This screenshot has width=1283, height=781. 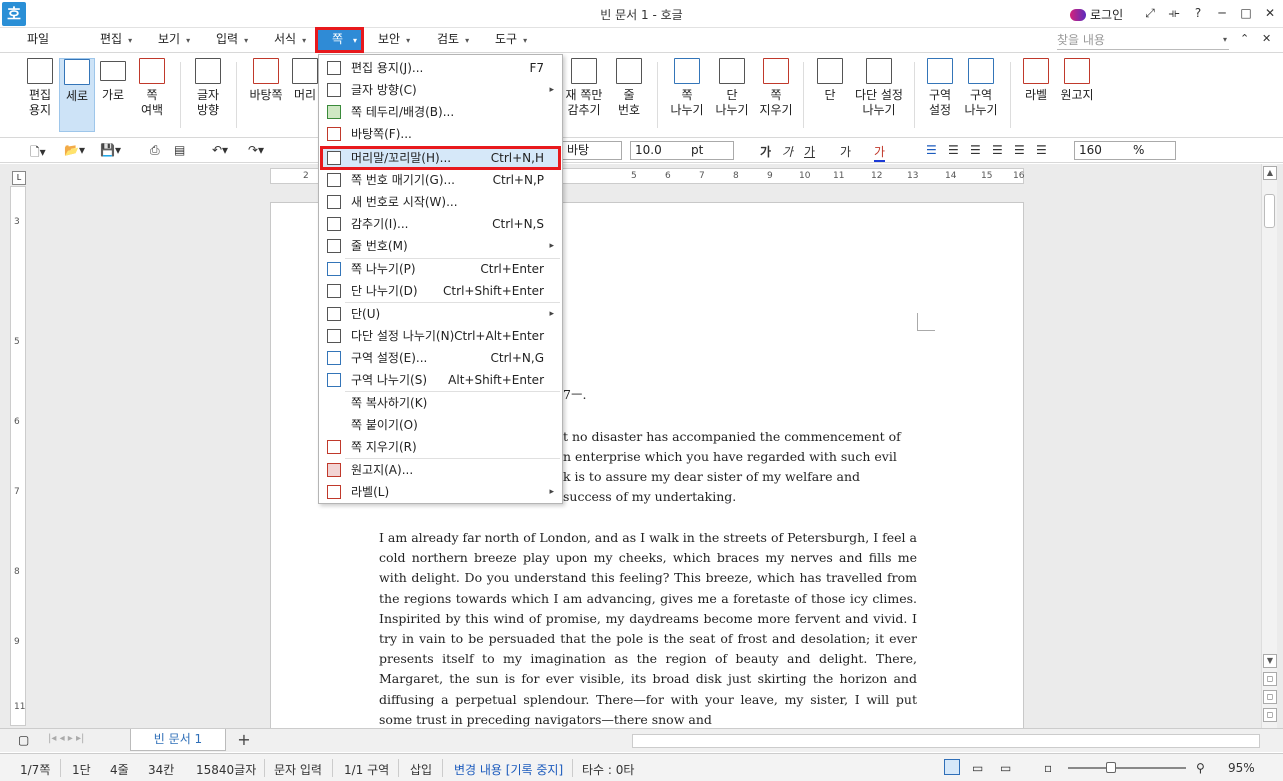 What do you see at coordinates (776, 88) in the screenshot?
I see `delete-page-button: 쪽 지우기` at bounding box center [776, 88].